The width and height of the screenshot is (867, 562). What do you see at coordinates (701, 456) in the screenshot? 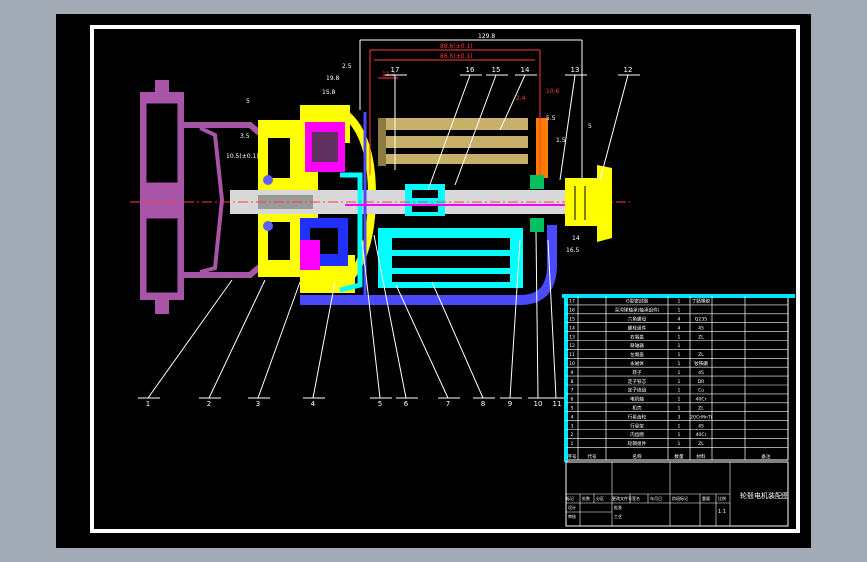
I see `bom-header-mat: 材料` at bounding box center [701, 456].